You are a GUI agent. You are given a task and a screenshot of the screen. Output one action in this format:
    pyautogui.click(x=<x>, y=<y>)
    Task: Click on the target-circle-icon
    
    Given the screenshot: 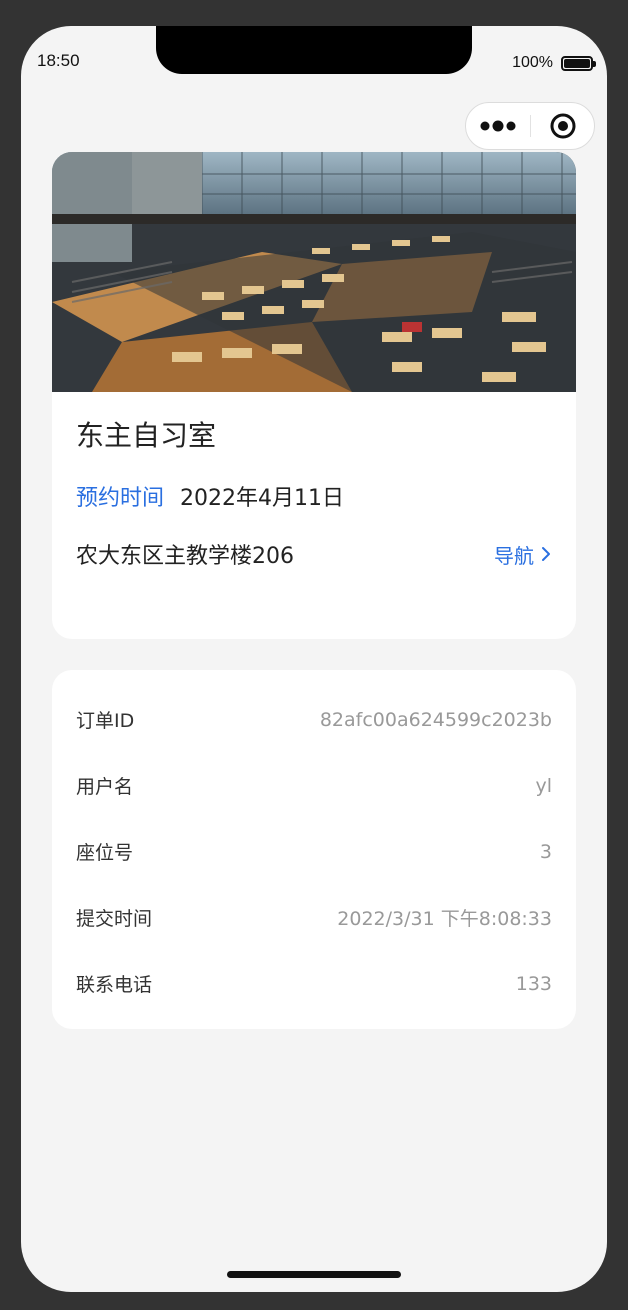 What is the action you would take?
    pyautogui.click(x=562, y=126)
    